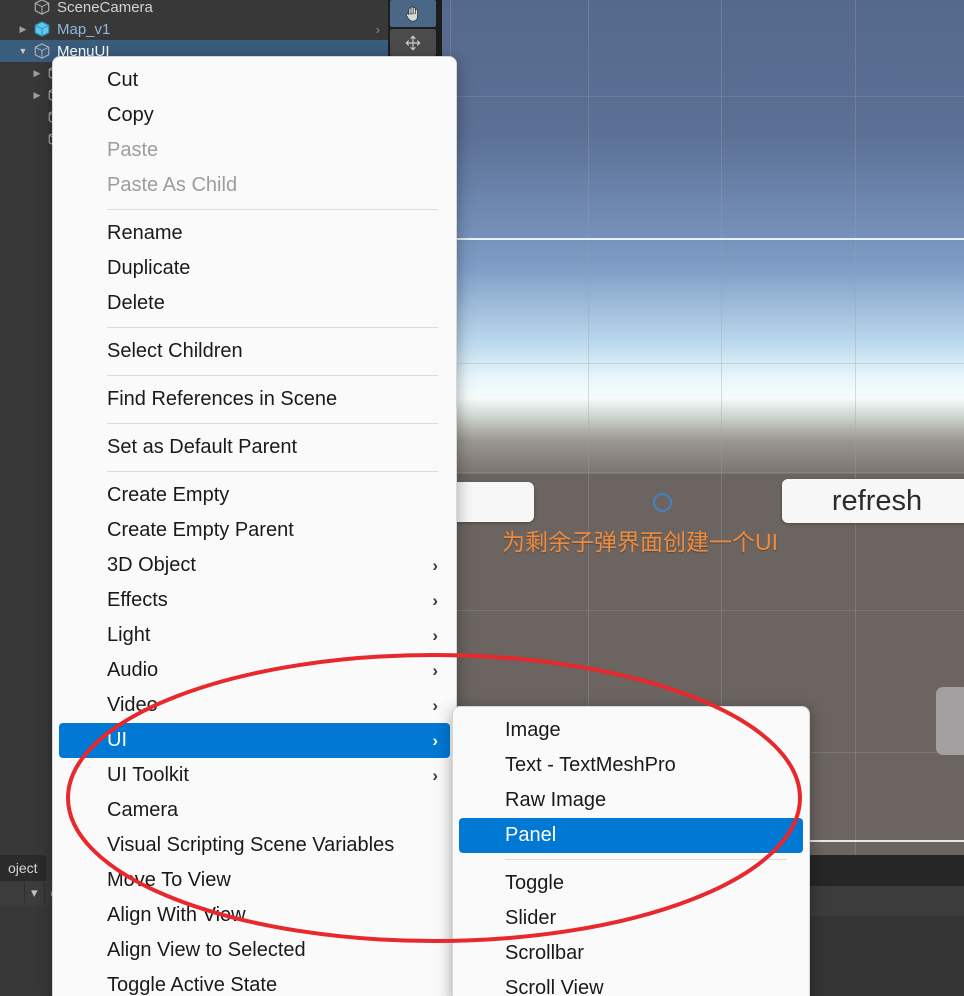 The width and height of the screenshot is (964, 996). Describe the element at coordinates (251, 845) in the screenshot. I see `menu-item-label: Visual Scripting Scene Variables` at that location.